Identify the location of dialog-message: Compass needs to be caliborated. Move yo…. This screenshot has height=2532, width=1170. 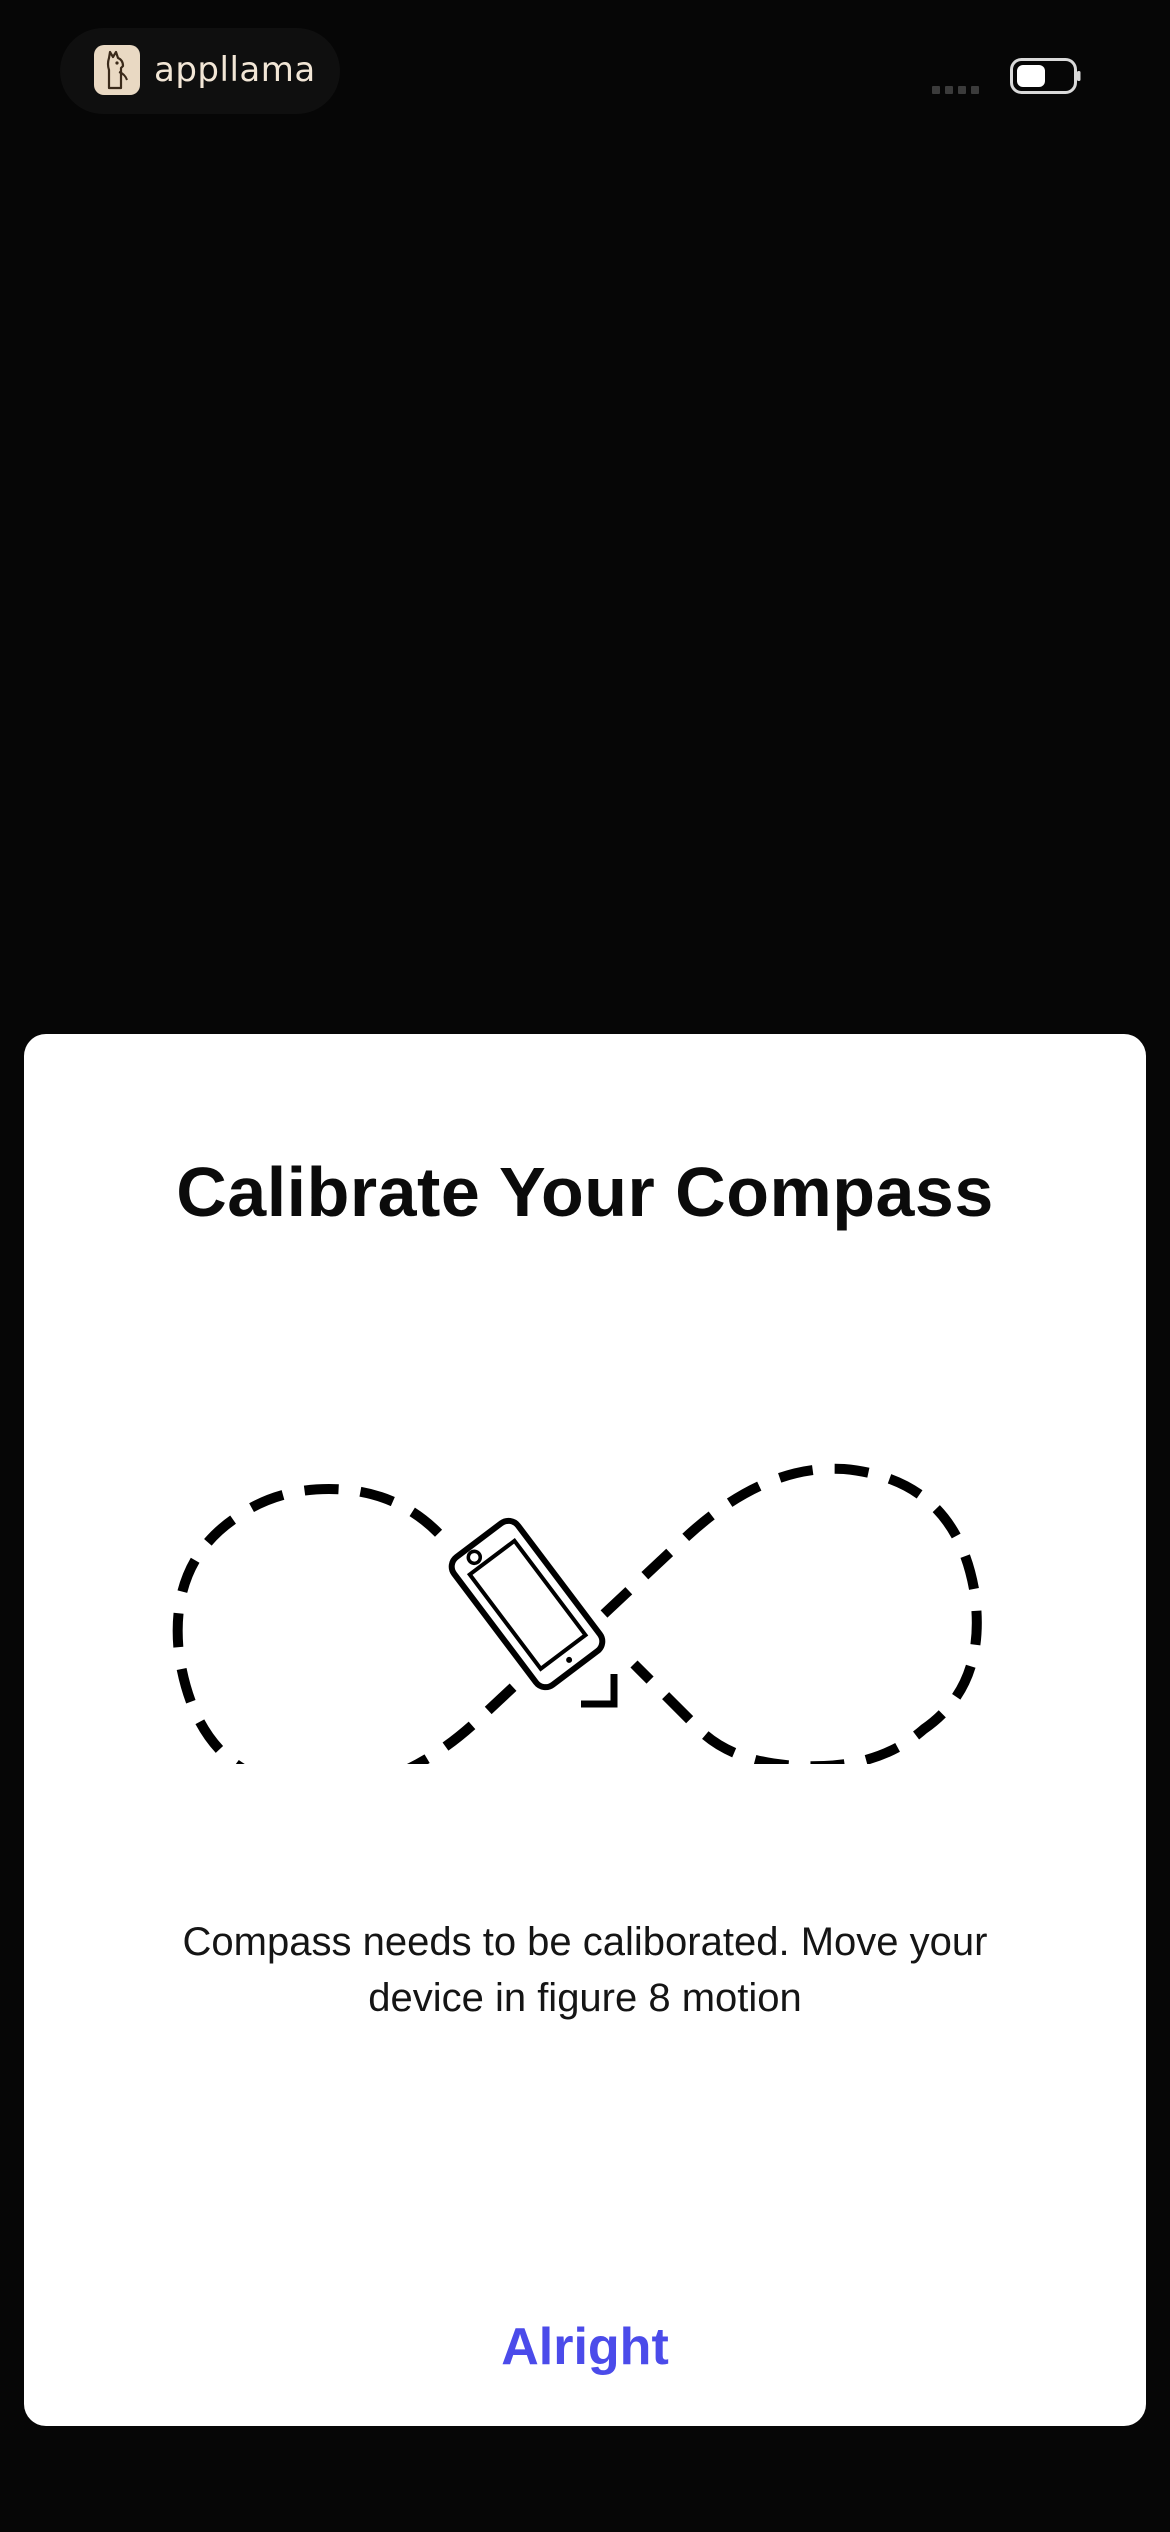
(585, 1970).